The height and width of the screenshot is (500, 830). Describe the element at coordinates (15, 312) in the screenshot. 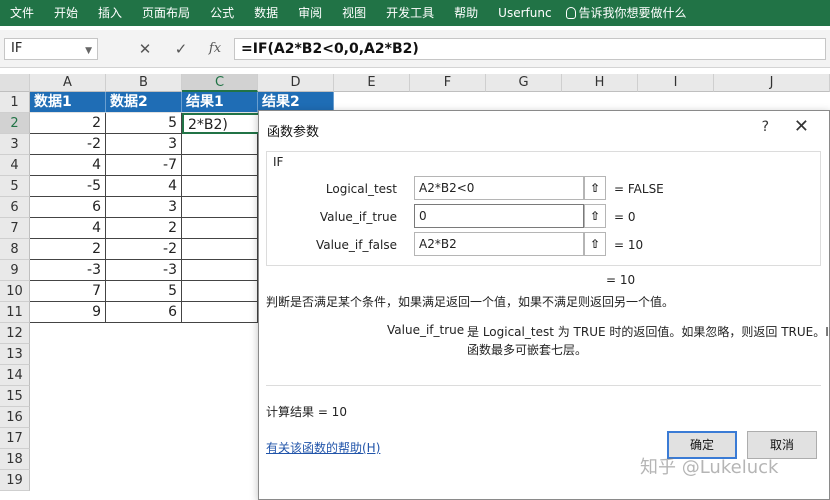

I see `row-header: 11` at that location.